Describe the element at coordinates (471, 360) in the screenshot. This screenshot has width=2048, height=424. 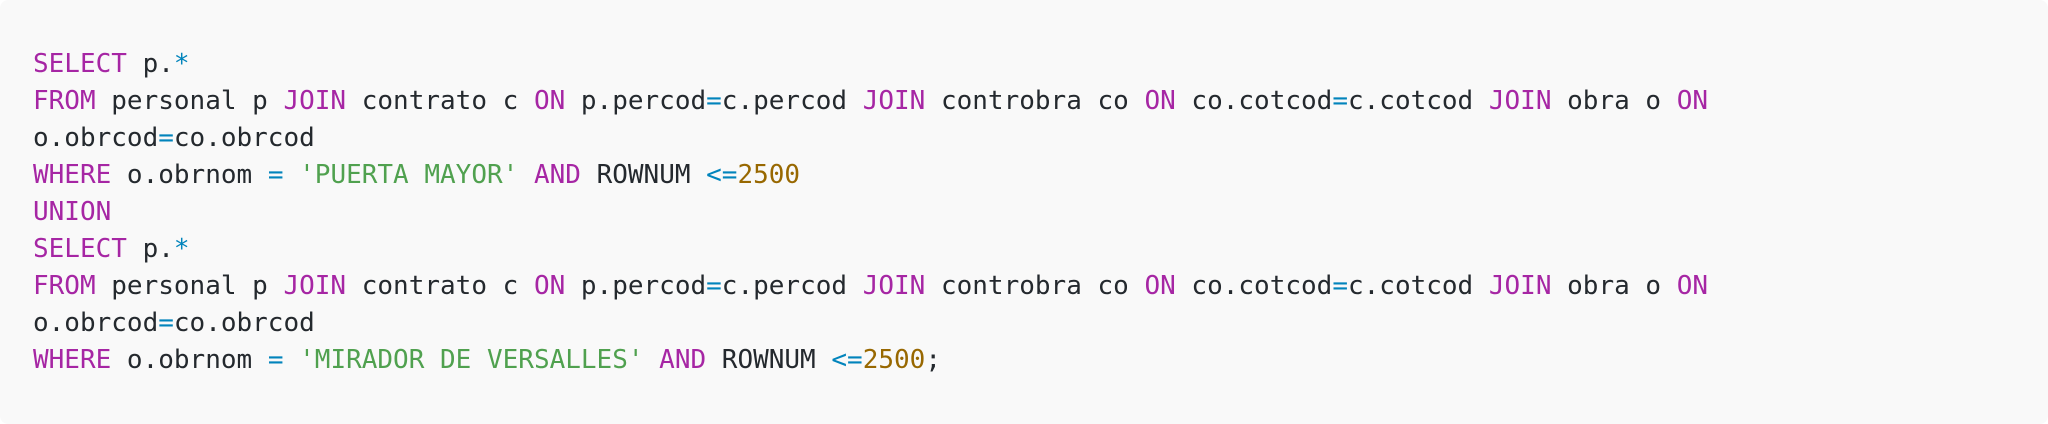
I see `sql-string: 'MIRADOR DE VERSALLES'` at that location.